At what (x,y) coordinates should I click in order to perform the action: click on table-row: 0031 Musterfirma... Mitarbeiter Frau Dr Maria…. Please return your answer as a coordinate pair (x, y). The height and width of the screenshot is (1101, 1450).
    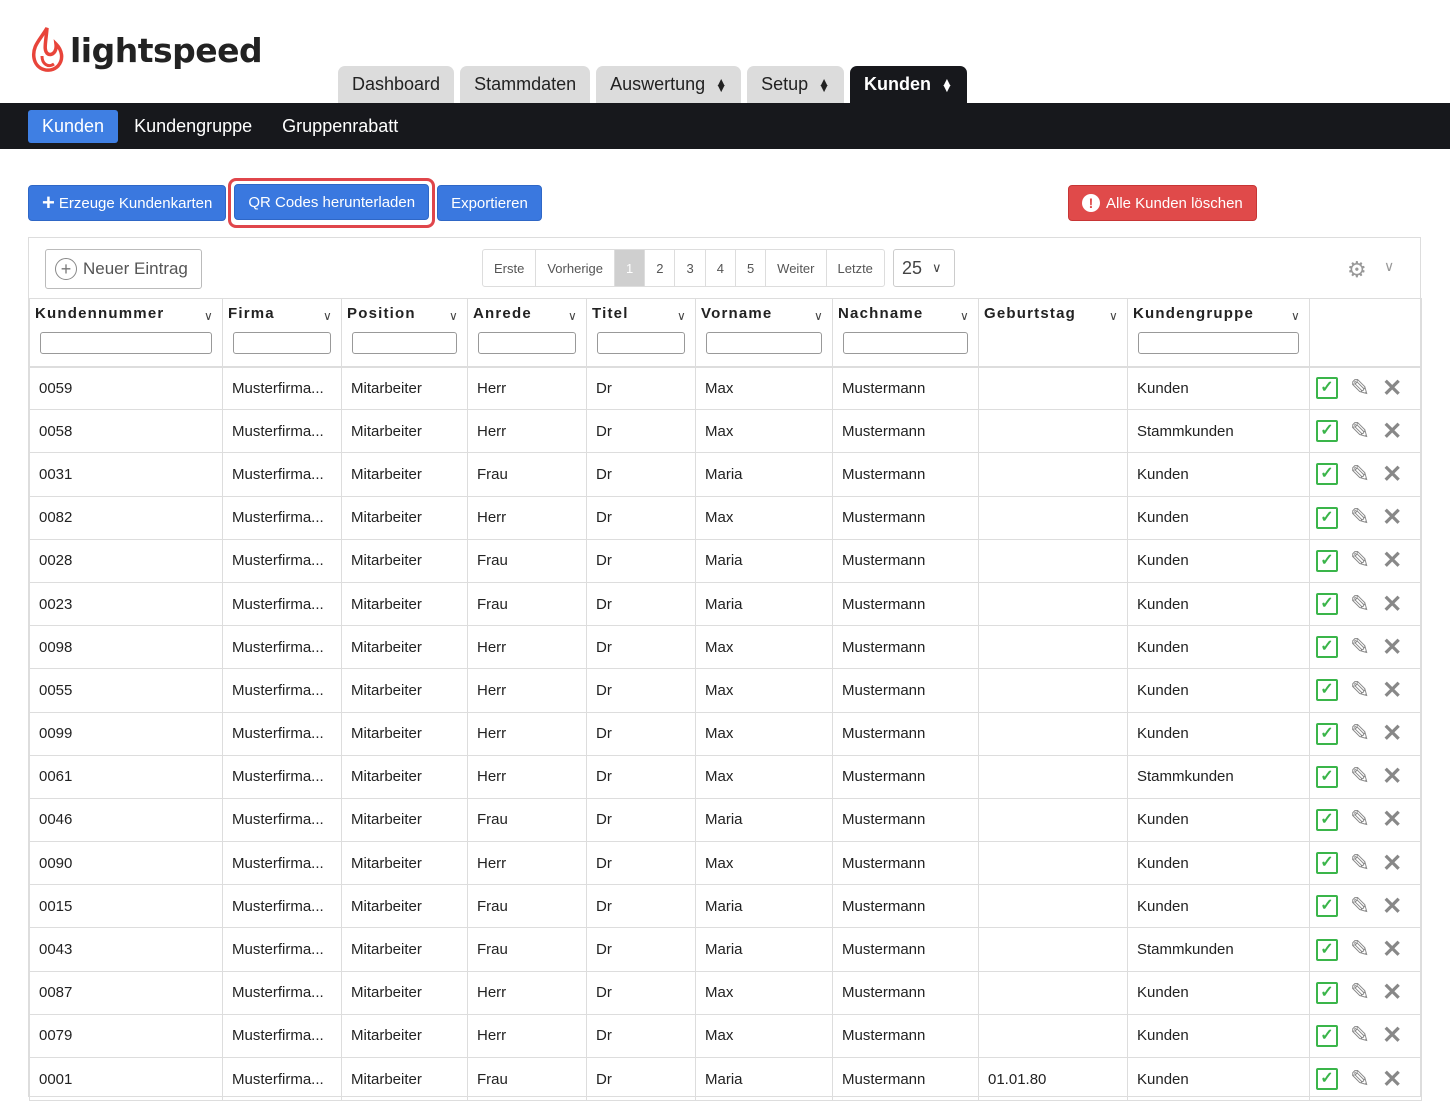
    Looking at the image, I should click on (725, 474).